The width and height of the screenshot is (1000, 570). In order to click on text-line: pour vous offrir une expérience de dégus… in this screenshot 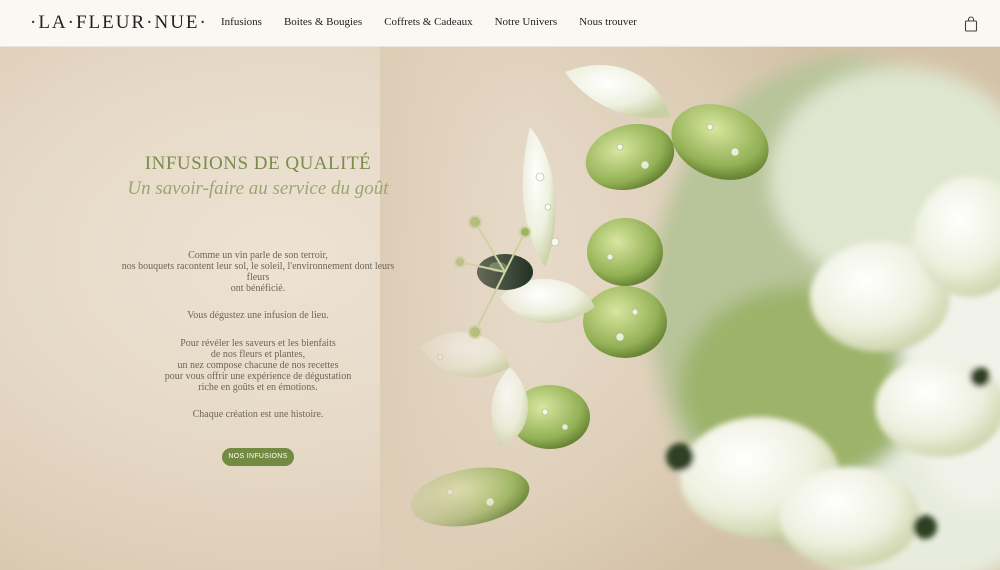, I will do `click(258, 376)`.